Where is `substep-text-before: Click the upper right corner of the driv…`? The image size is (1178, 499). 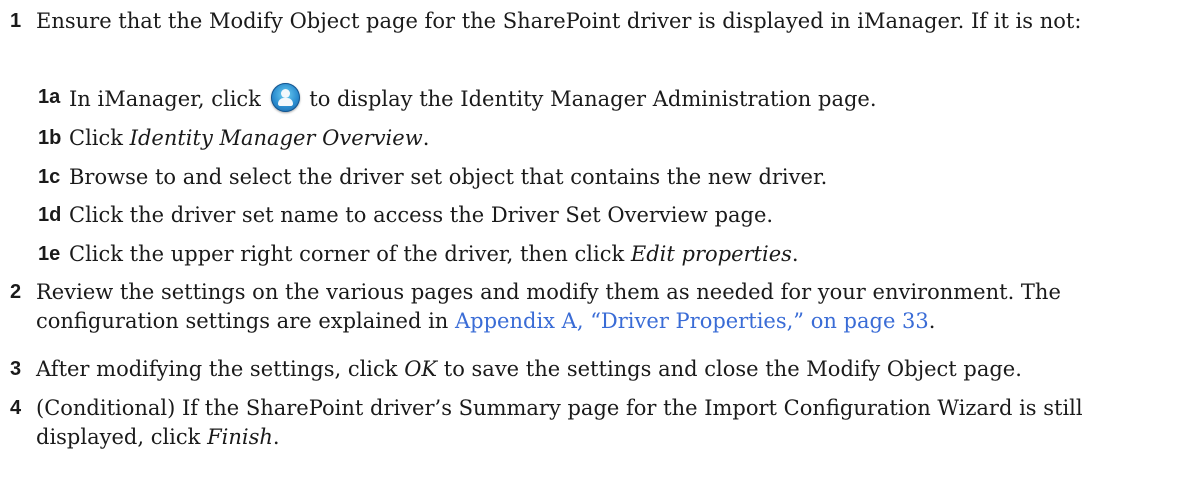 substep-text-before: Click the upper right corner of the driv… is located at coordinates (350, 254).